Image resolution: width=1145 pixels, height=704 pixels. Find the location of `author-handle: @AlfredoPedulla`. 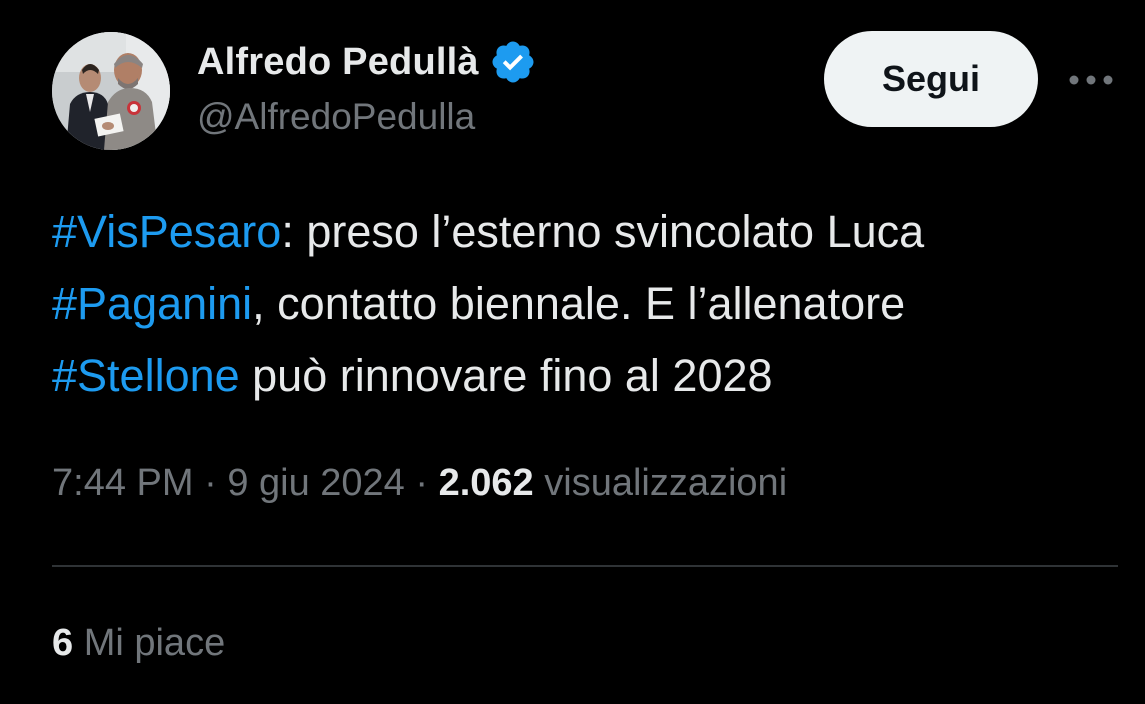

author-handle: @AlfredoPedulla is located at coordinates (367, 117).